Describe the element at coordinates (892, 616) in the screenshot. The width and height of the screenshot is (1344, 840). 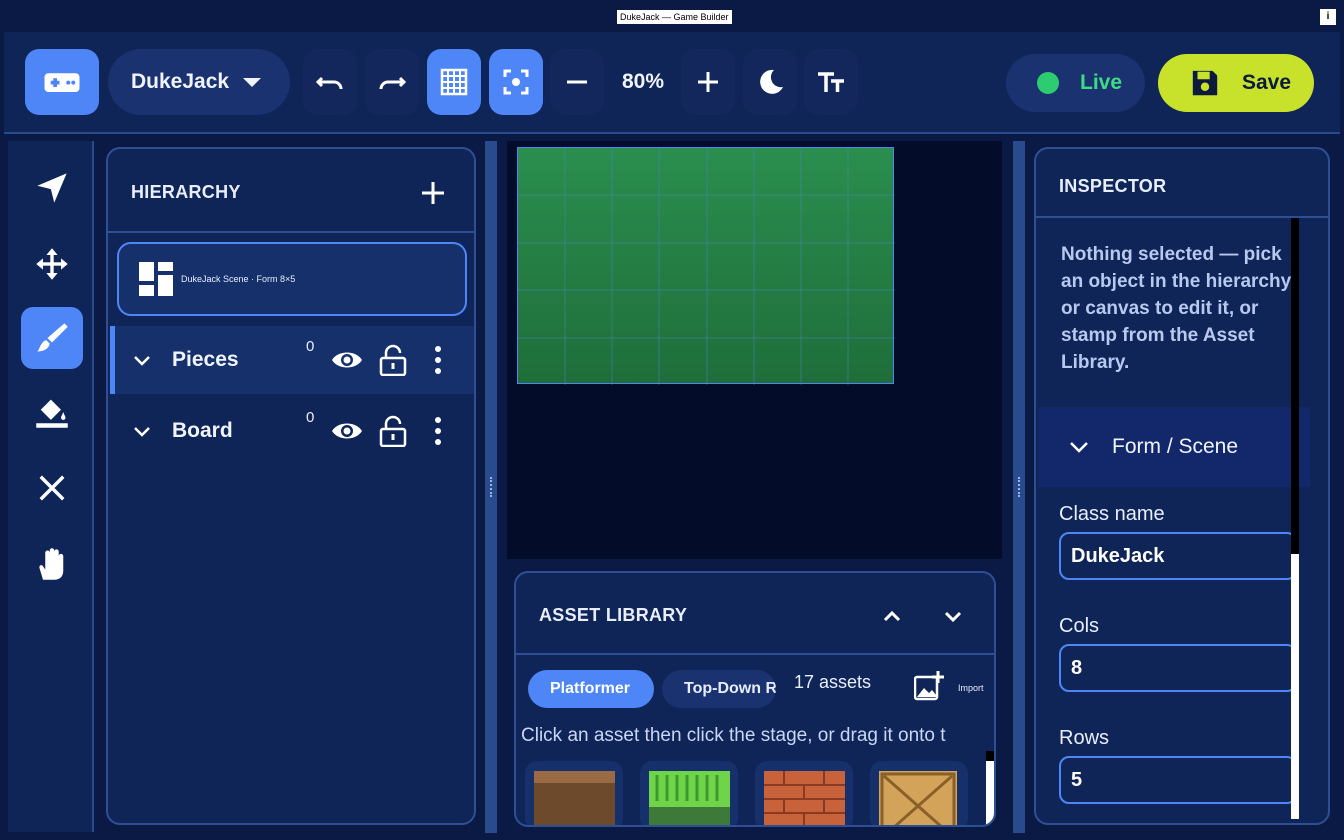
I see `chevron-up-icon` at that location.